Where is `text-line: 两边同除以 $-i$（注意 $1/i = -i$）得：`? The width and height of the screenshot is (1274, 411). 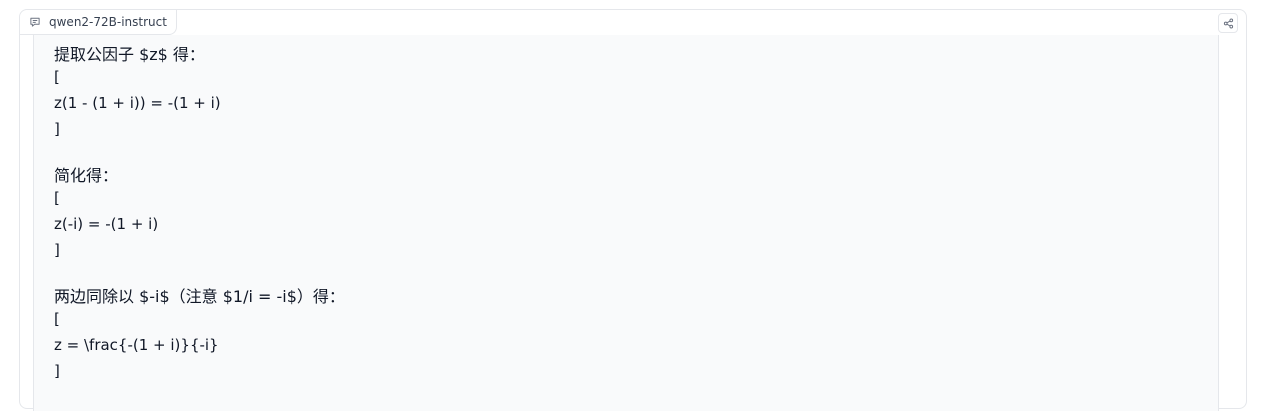 text-line: 两边同除以 $-i$（注意 $1/i = -i$）得： is located at coordinates (199, 296).